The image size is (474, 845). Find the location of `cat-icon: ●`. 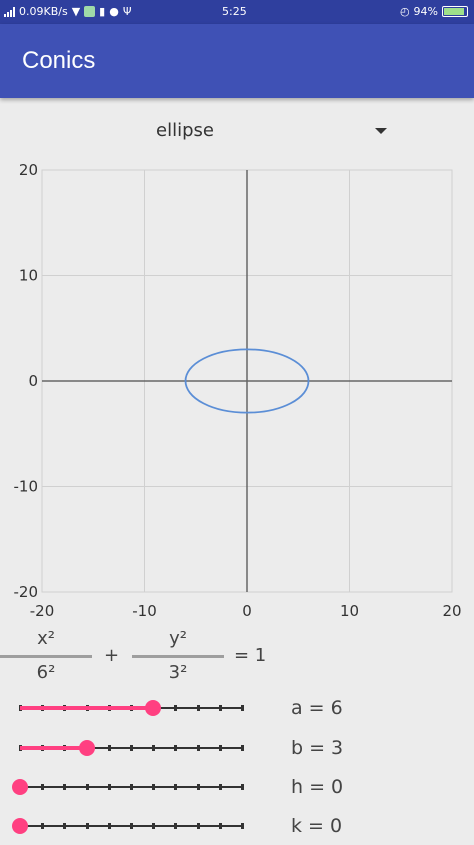

cat-icon: ● is located at coordinates (114, 11).